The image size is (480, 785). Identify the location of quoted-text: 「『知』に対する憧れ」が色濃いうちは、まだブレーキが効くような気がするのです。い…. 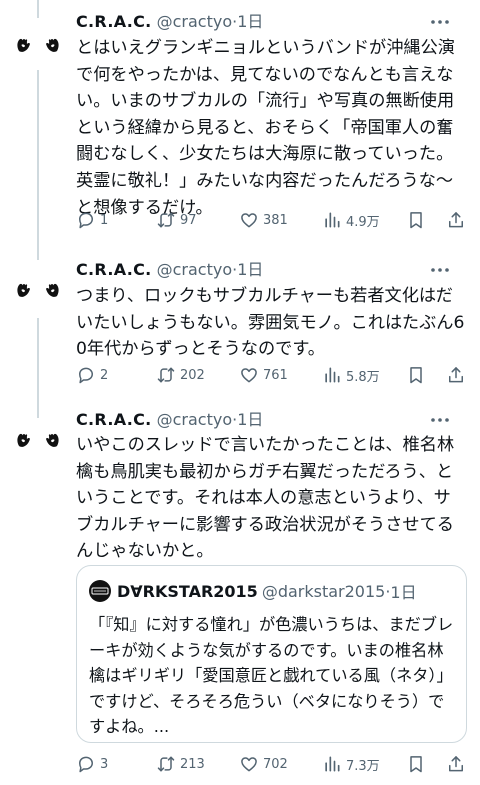
(271, 675).